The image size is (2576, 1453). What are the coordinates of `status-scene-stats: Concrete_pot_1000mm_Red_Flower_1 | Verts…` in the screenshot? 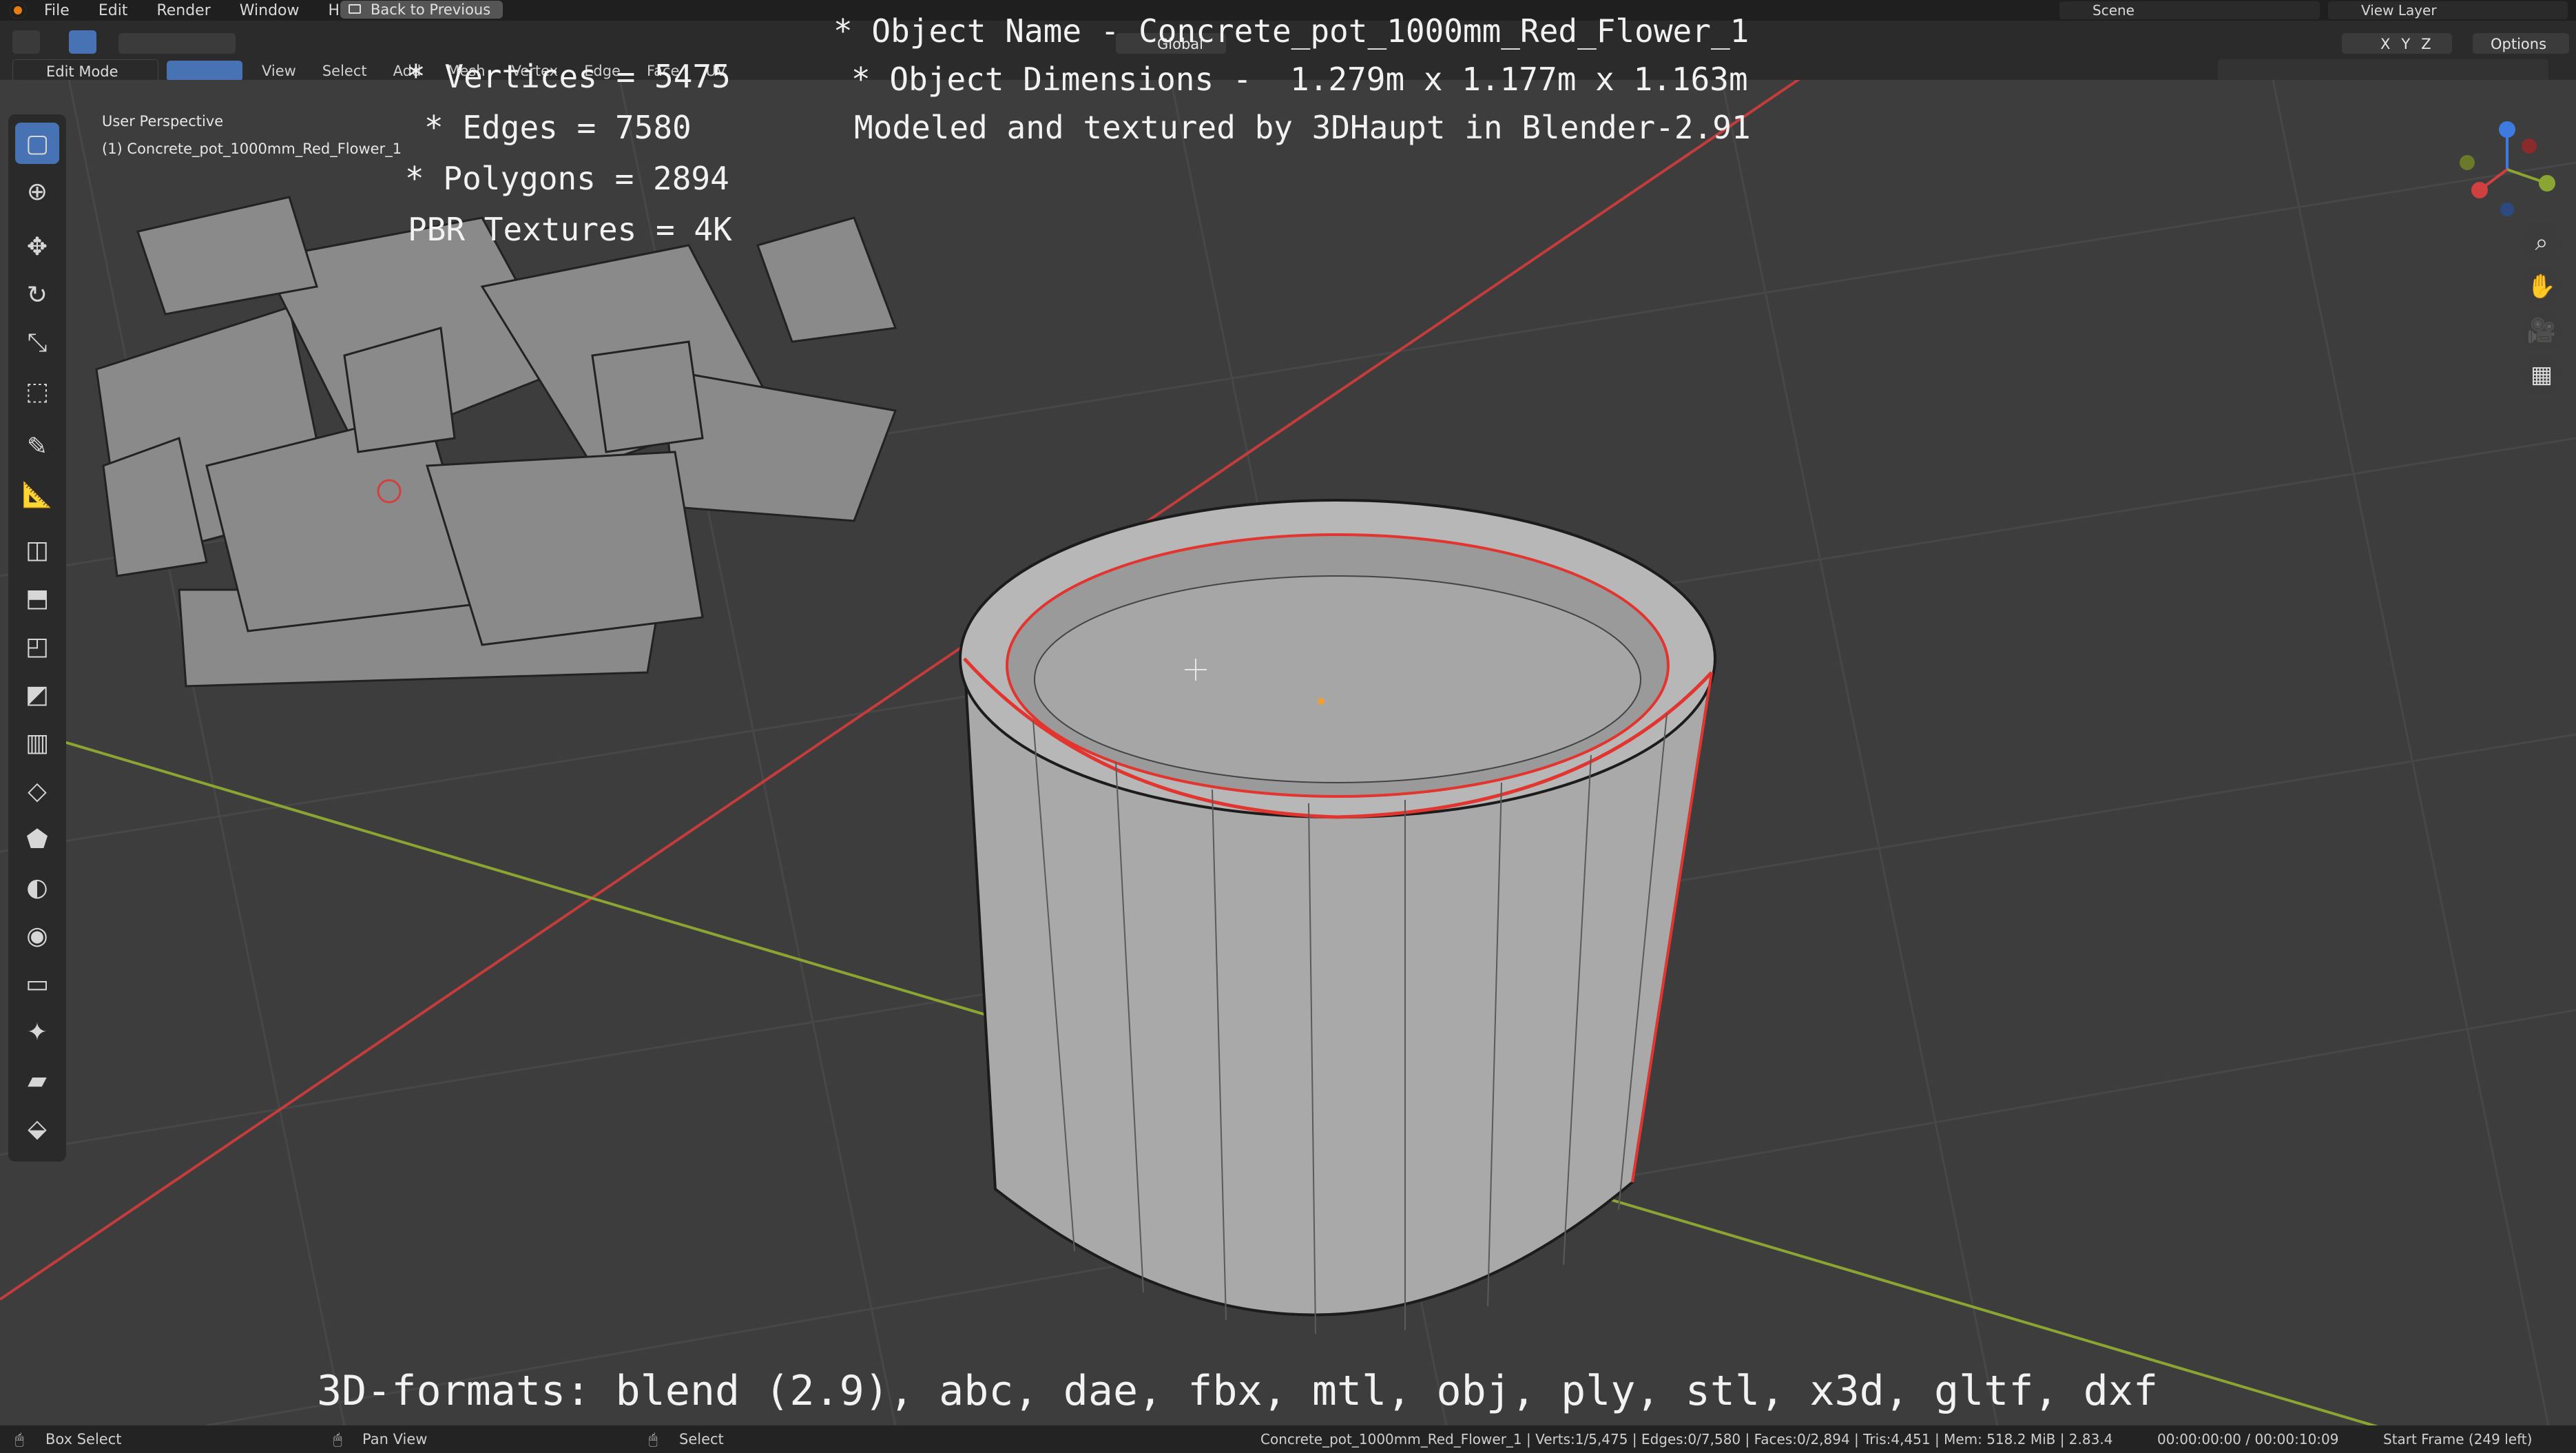 It's located at (1686, 1439).